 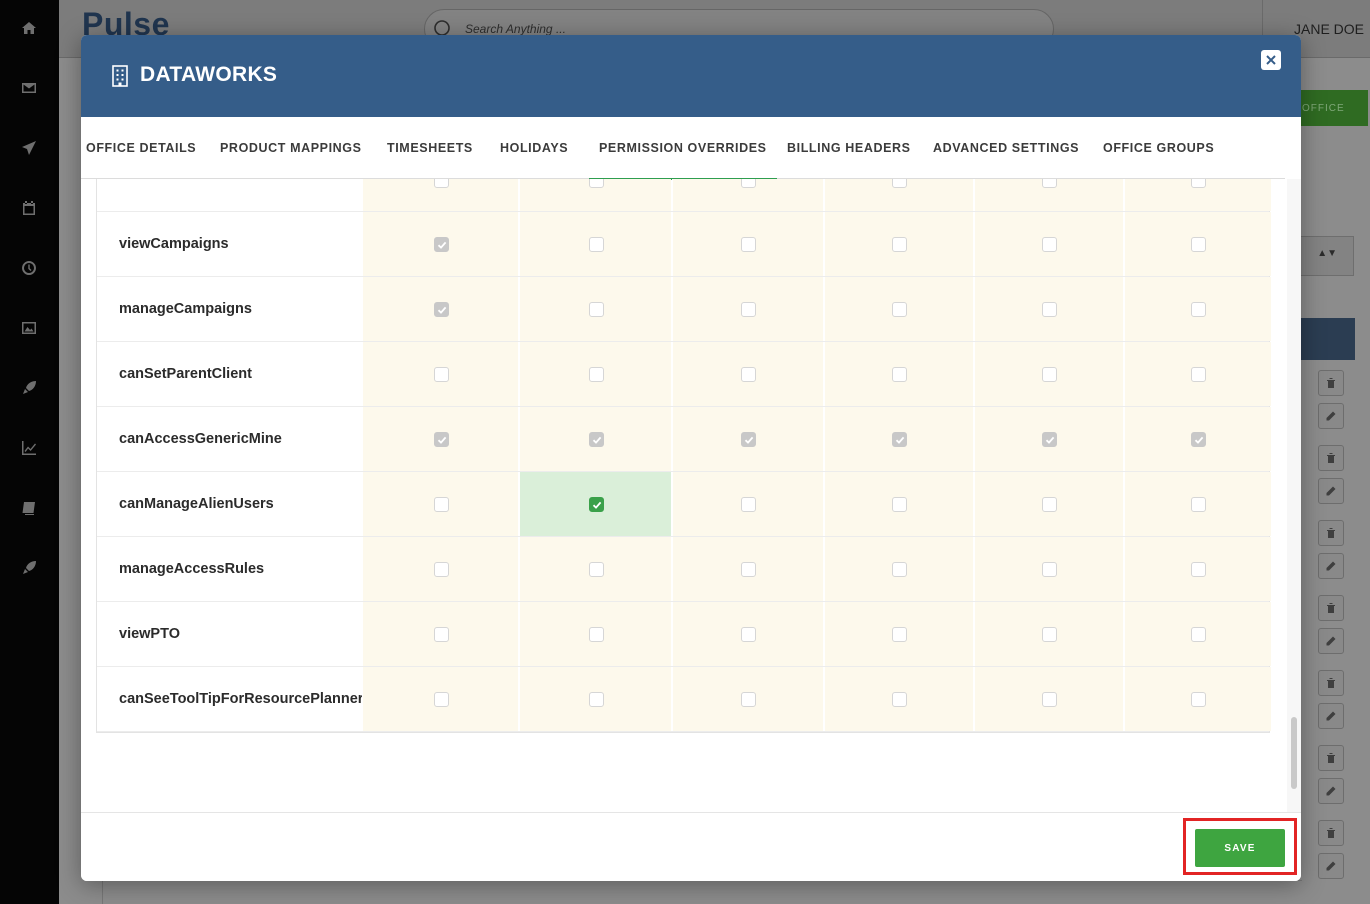 What do you see at coordinates (29, 268) in the screenshot?
I see `clock-icon` at bounding box center [29, 268].